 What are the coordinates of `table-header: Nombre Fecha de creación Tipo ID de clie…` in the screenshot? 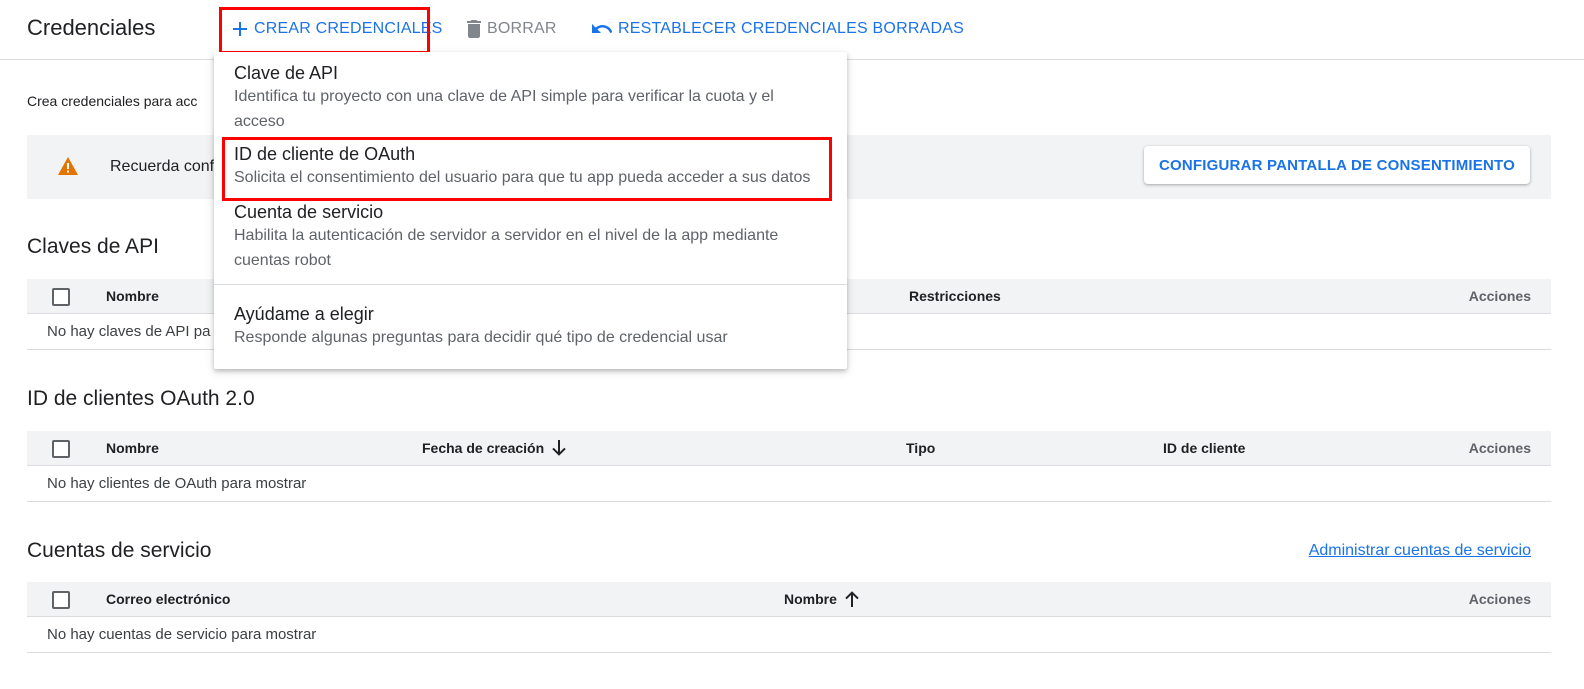 It's located at (789, 448).